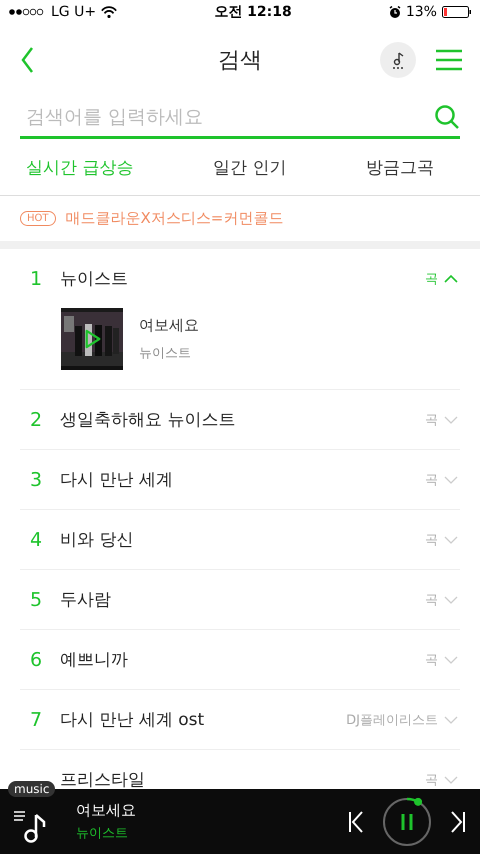  Describe the element at coordinates (253, 12) in the screenshot. I see `clock-time: 오전 12:18` at that location.